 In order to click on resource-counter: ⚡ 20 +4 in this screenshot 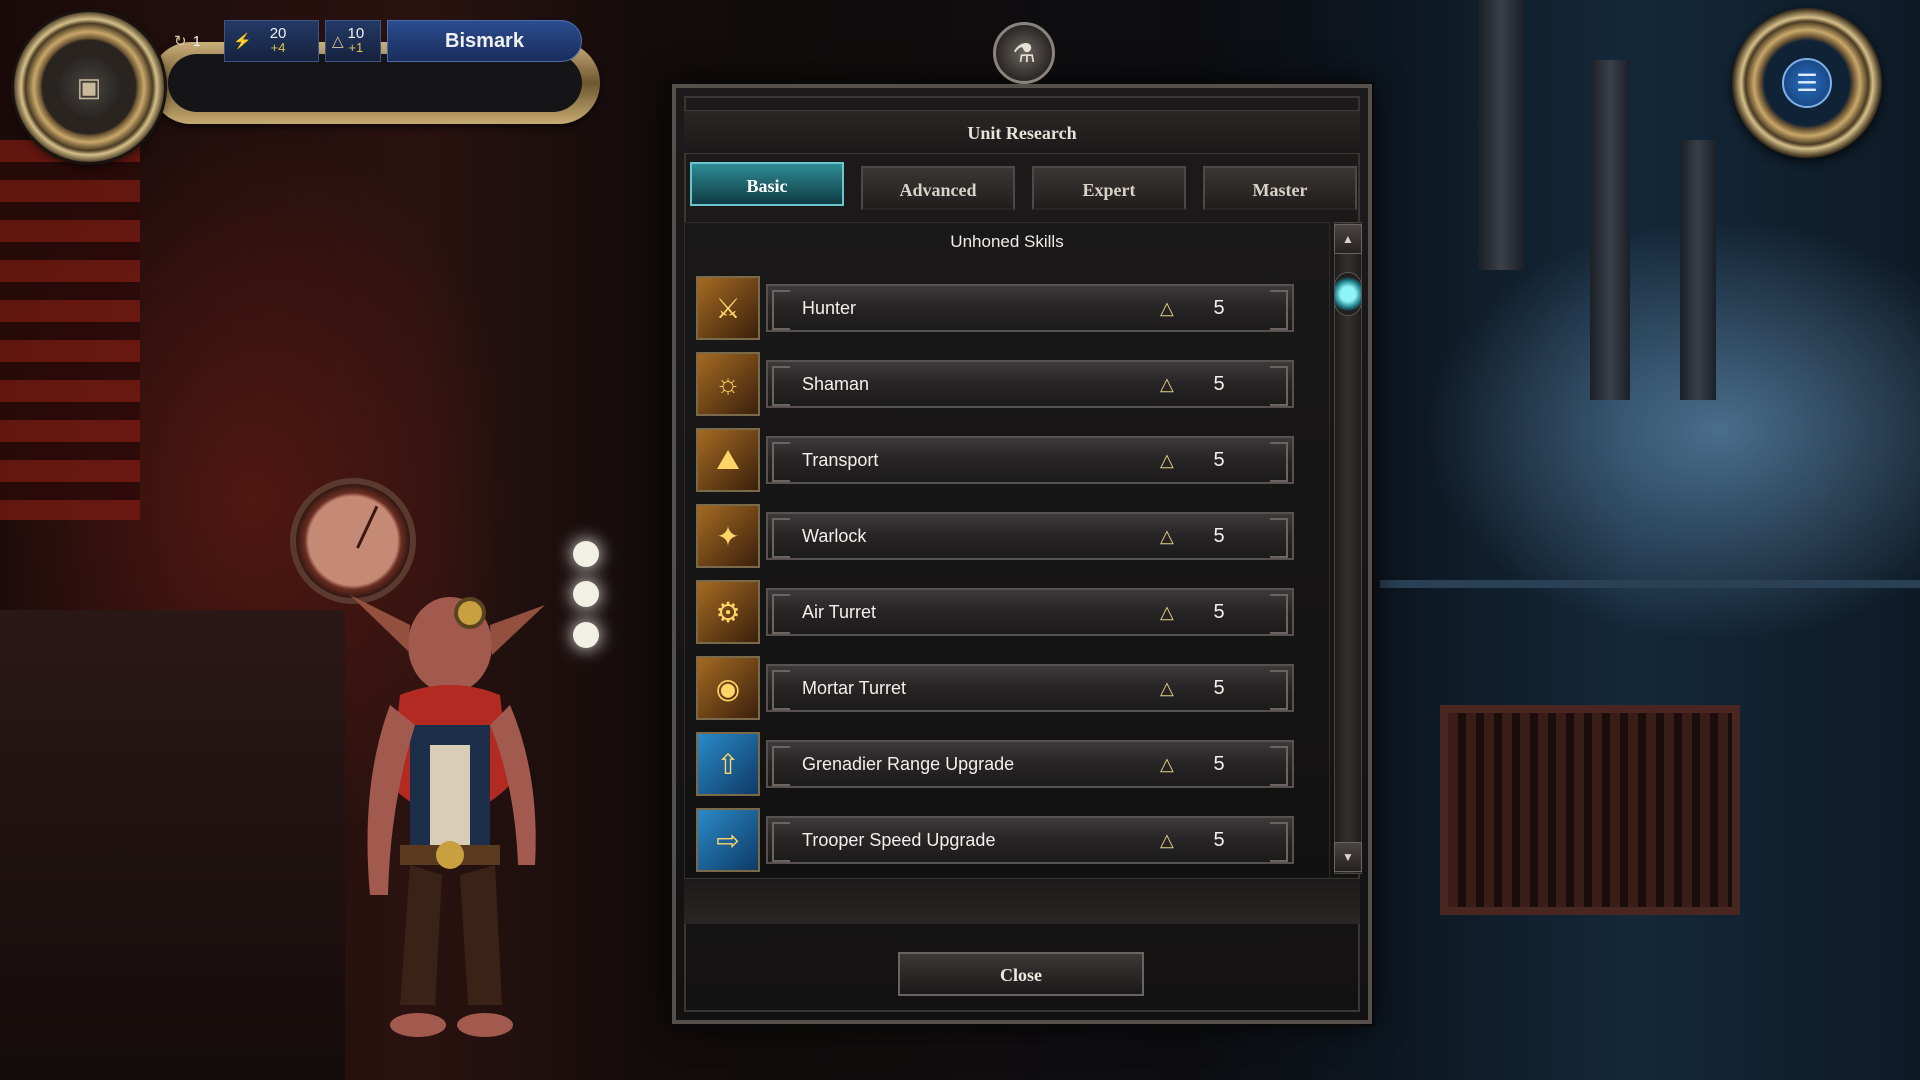, I will do `click(271, 41)`.